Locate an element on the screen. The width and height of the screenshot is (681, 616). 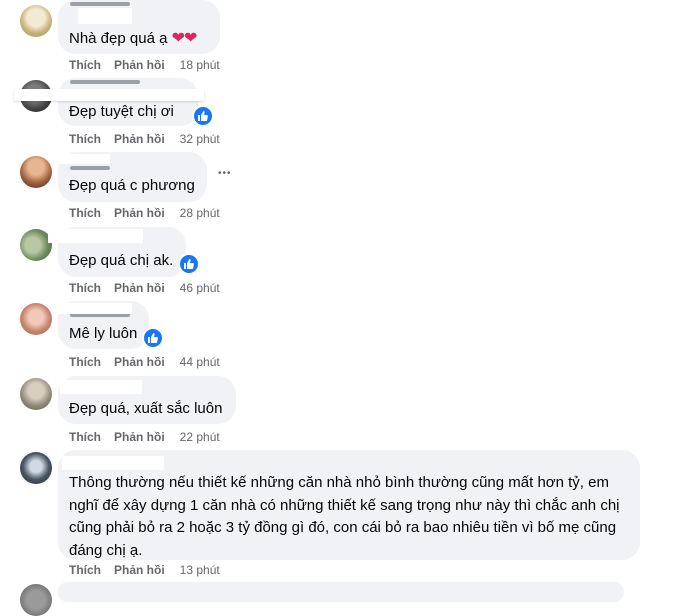
timestamp: 44 phút is located at coordinates (200, 362).